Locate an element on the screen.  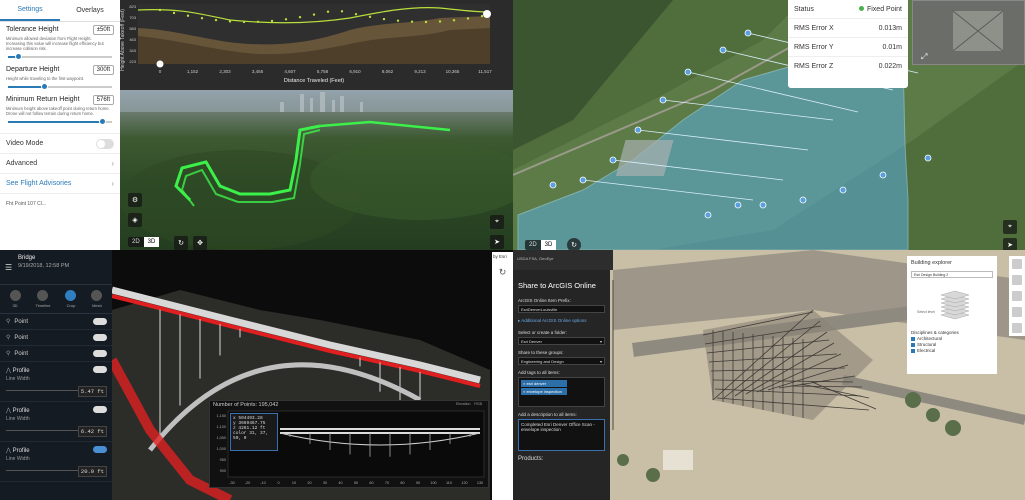
layer-point-1: ⚲ Point is located at coordinates (56, 322).